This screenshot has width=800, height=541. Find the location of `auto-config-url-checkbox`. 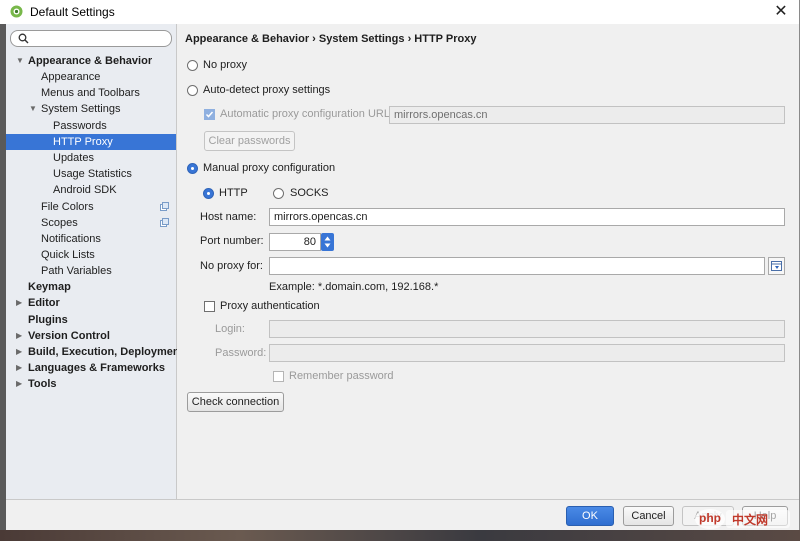

auto-config-url-checkbox is located at coordinates (209, 114).